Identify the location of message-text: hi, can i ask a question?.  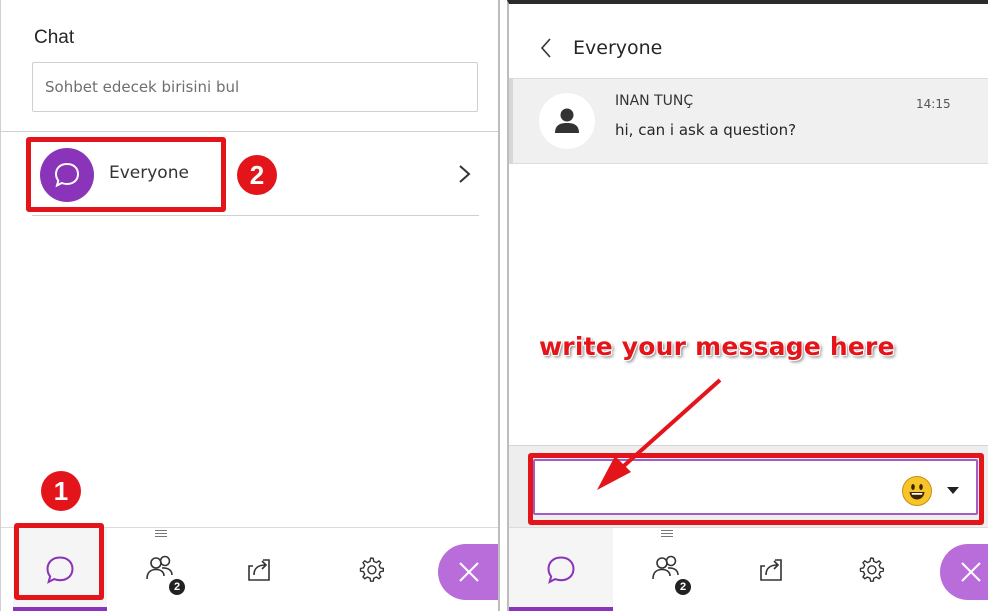
(706, 130).